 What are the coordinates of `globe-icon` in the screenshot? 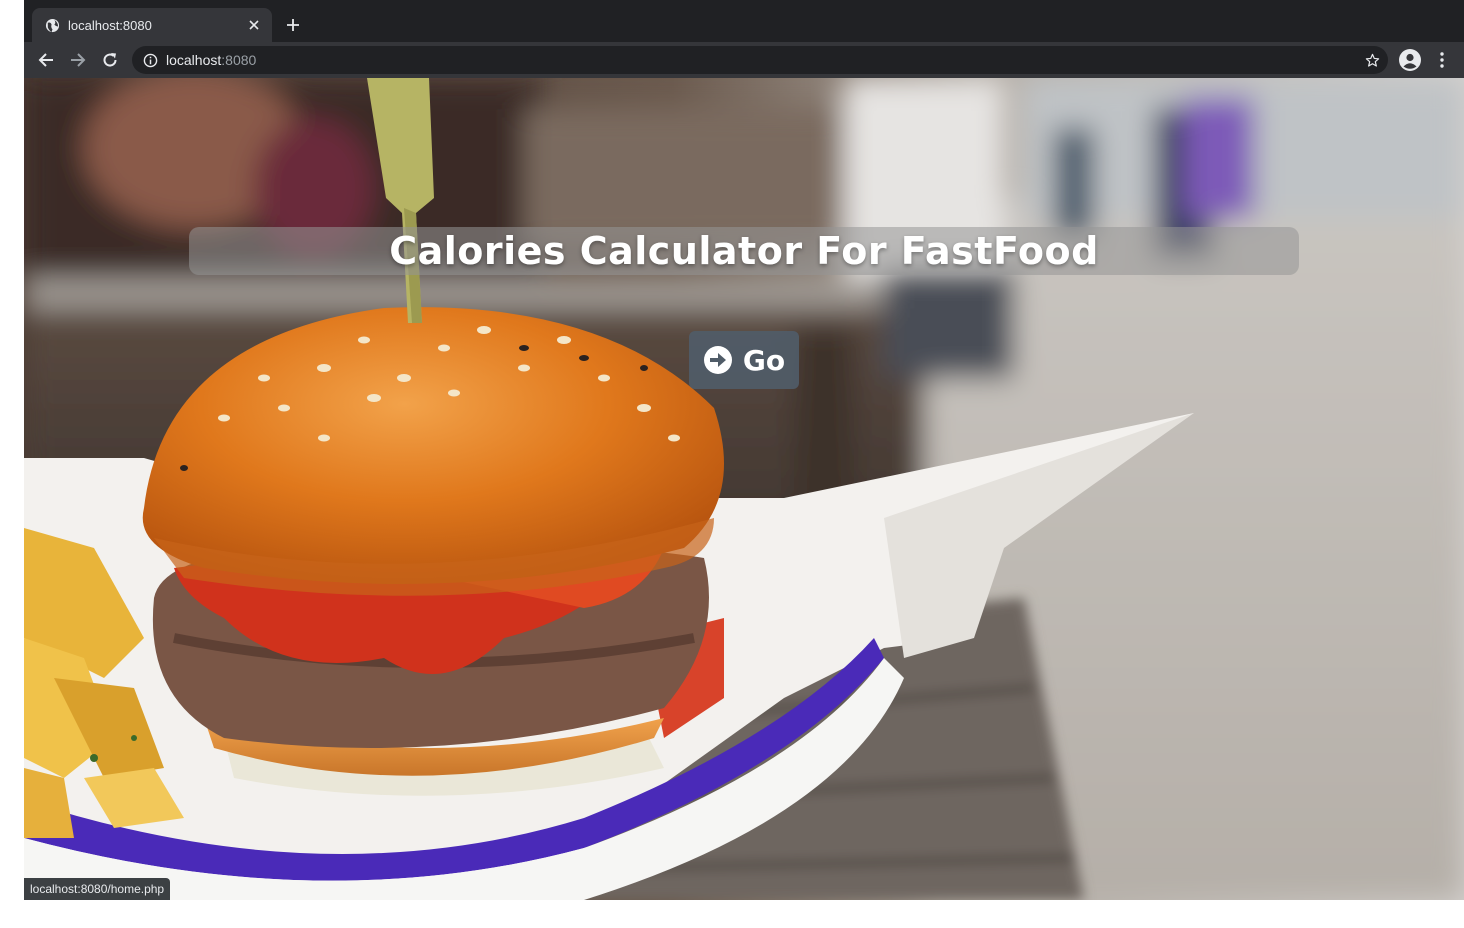 It's located at (52, 25).